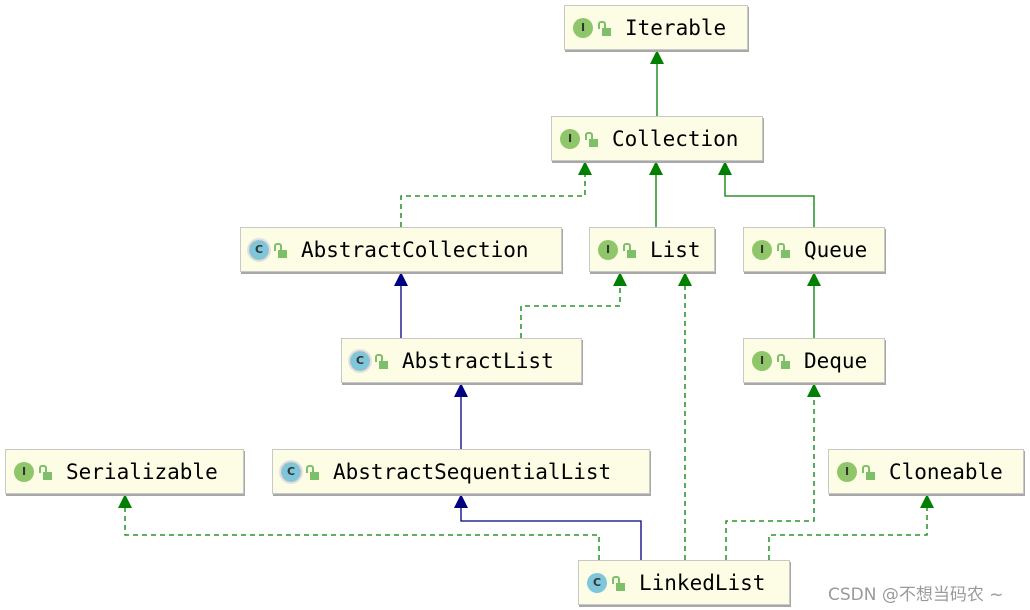 The height and width of the screenshot is (610, 1030). I want to click on node-abstractcollection: C AbstractCollection, so click(401, 249).